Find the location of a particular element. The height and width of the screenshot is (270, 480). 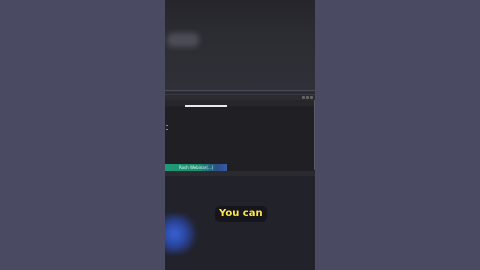

close-icon is located at coordinates (311, 97).